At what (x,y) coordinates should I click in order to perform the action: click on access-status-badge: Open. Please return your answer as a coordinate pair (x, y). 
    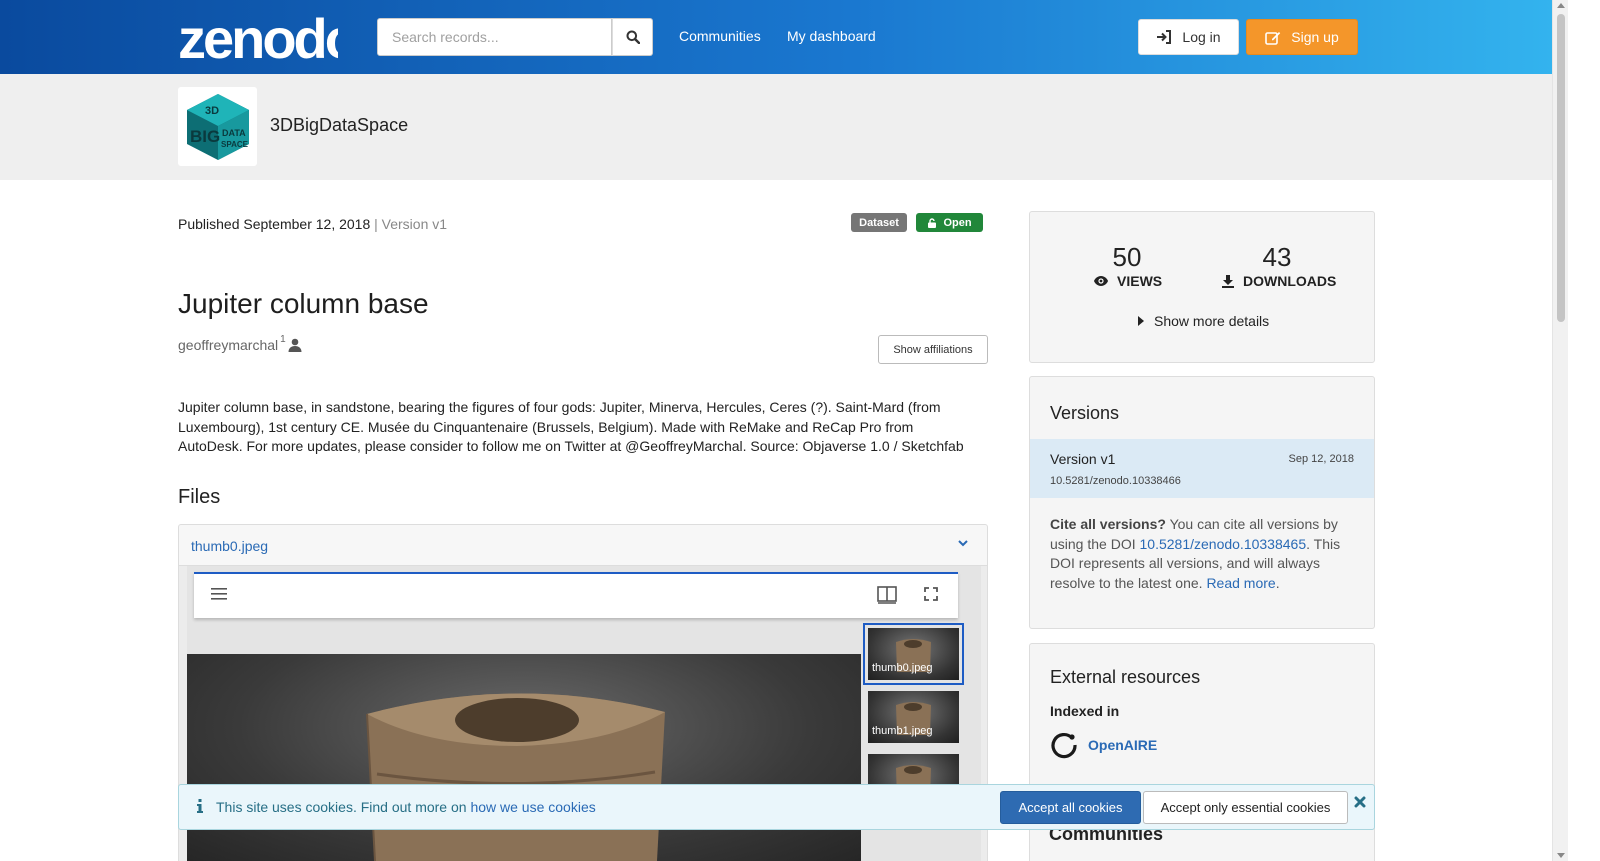
    Looking at the image, I should click on (949, 222).